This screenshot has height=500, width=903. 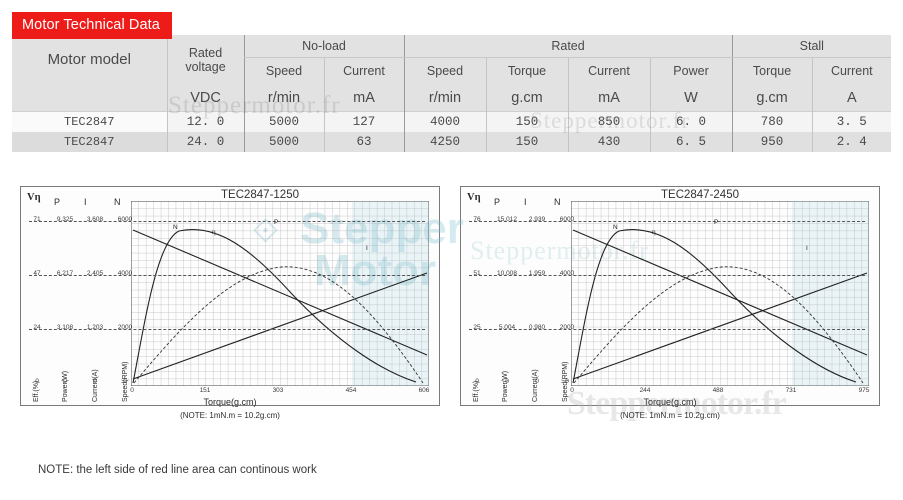 What do you see at coordinates (851, 121) in the screenshot?
I see `row-stall-current: 3. 5` at bounding box center [851, 121].